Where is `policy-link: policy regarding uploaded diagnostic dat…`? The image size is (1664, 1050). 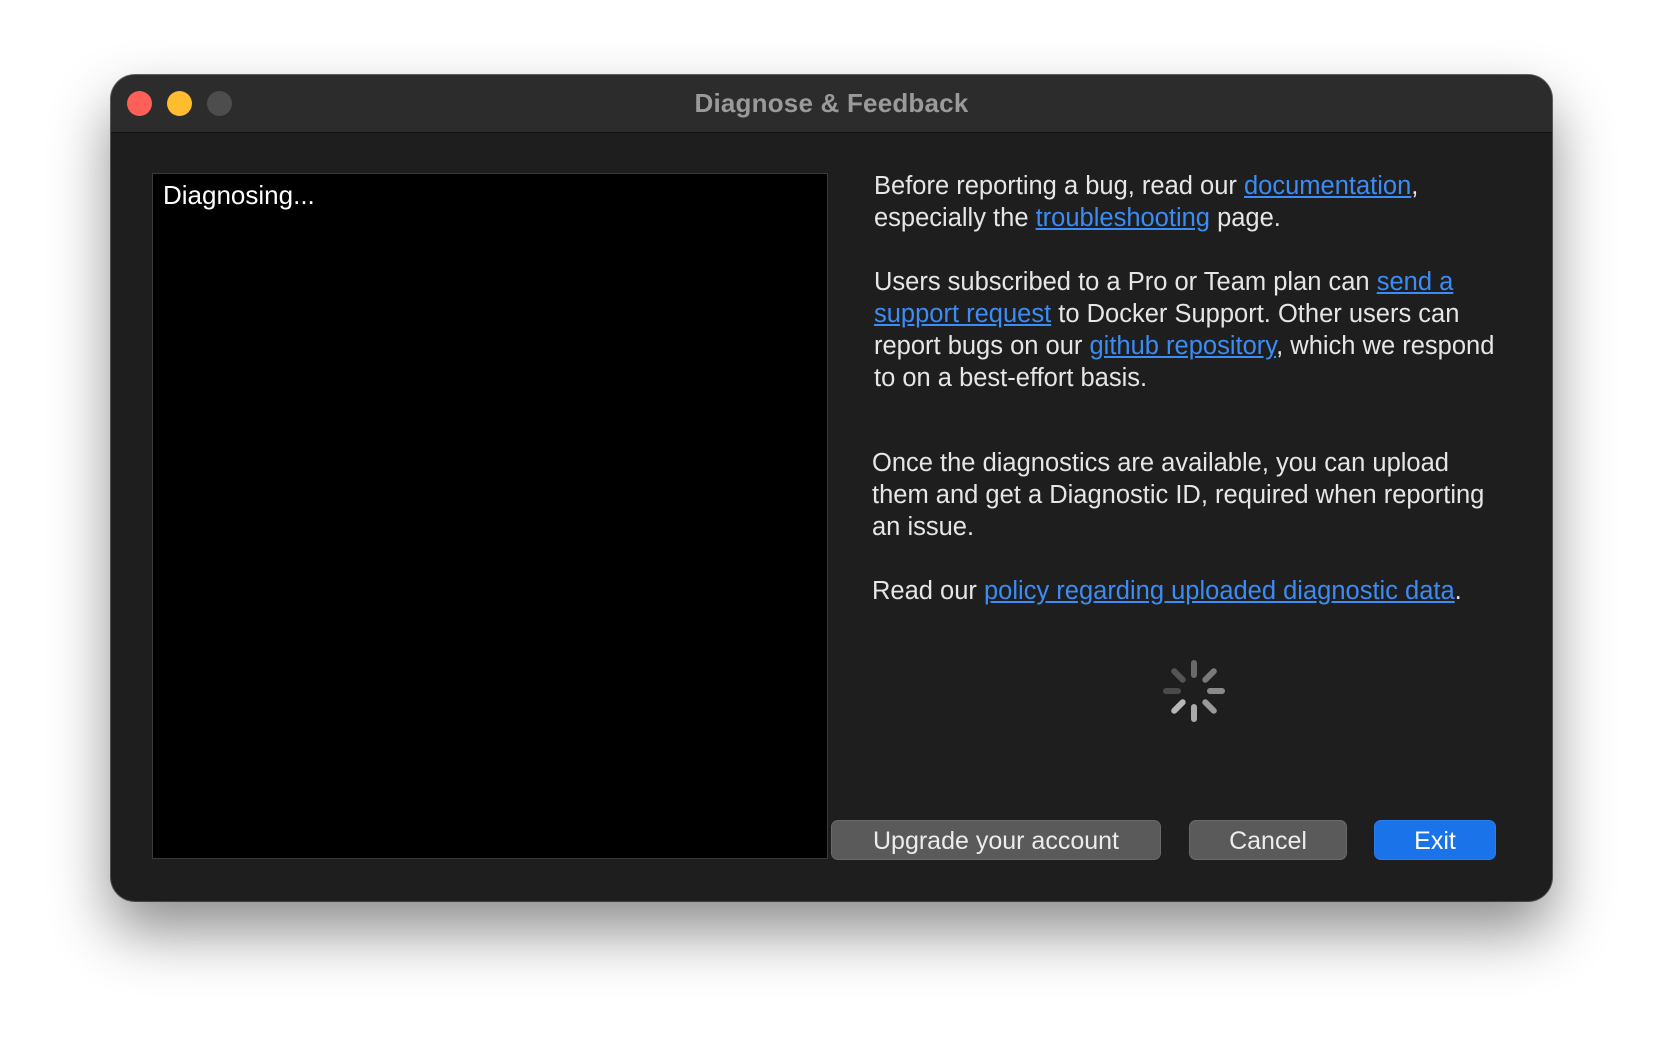 policy-link: policy regarding uploaded diagnostic dat… is located at coordinates (1219, 591).